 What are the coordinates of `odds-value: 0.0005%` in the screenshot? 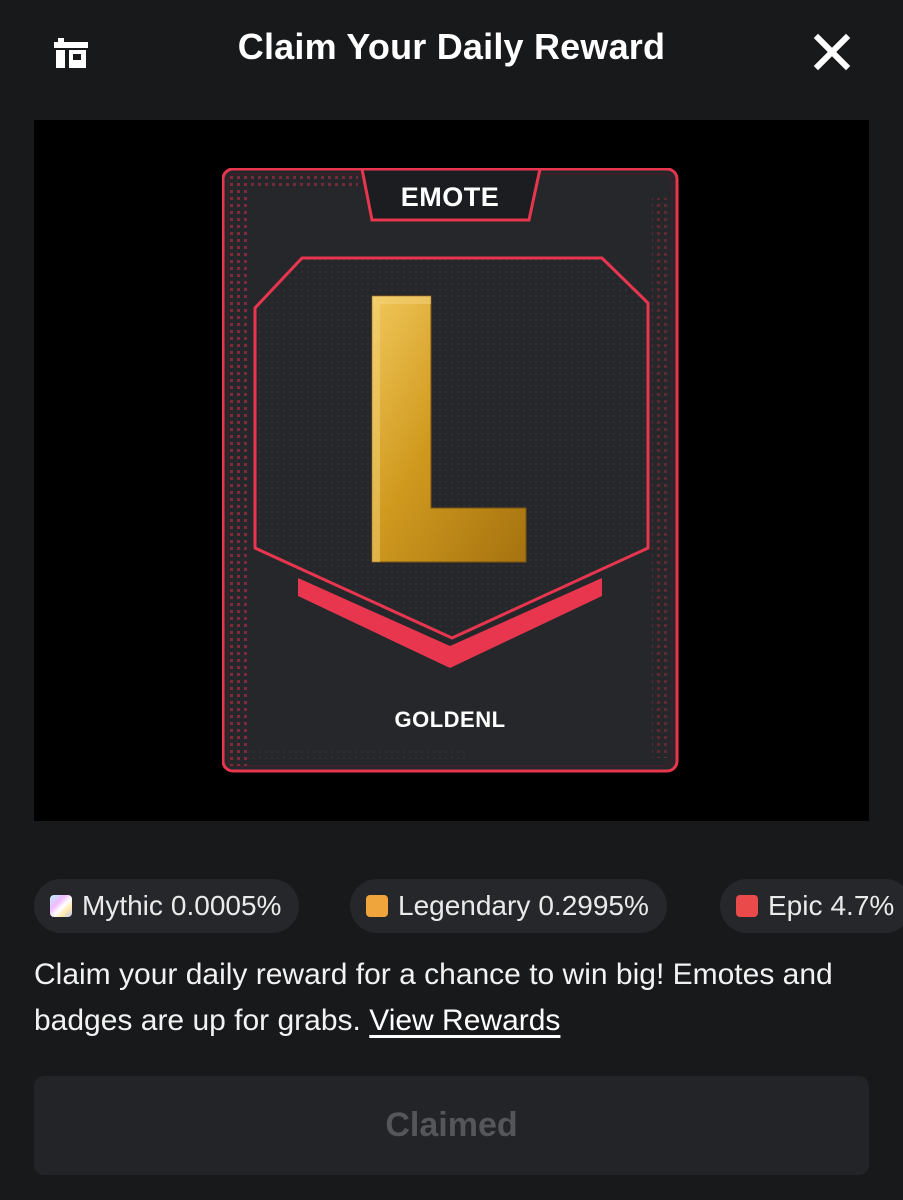 It's located at (226, 905).